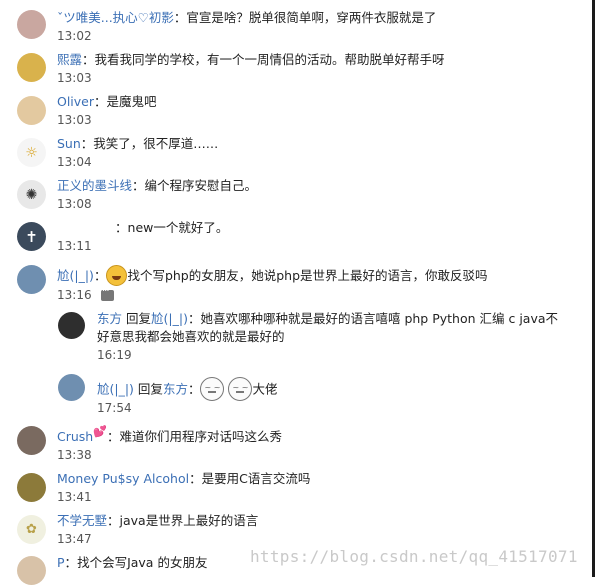 The image size is (595, 585). I want to click on comment-author-name: ˇツ唯美...执心♡初影, so click(115, 17).